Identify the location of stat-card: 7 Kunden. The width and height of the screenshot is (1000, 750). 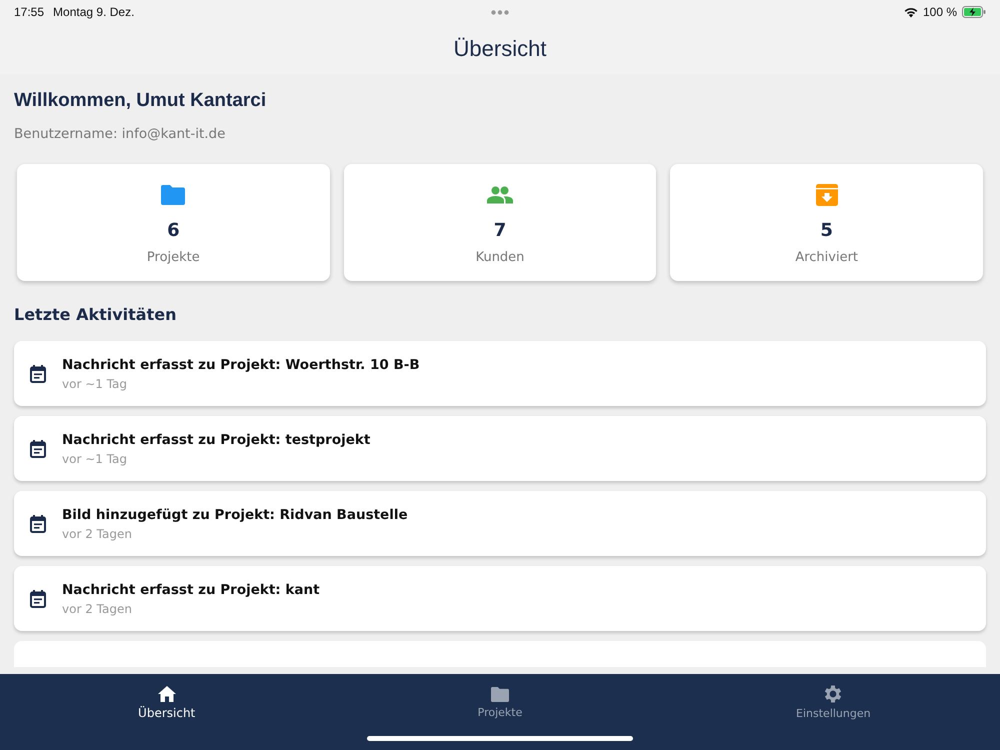
(500, 222).